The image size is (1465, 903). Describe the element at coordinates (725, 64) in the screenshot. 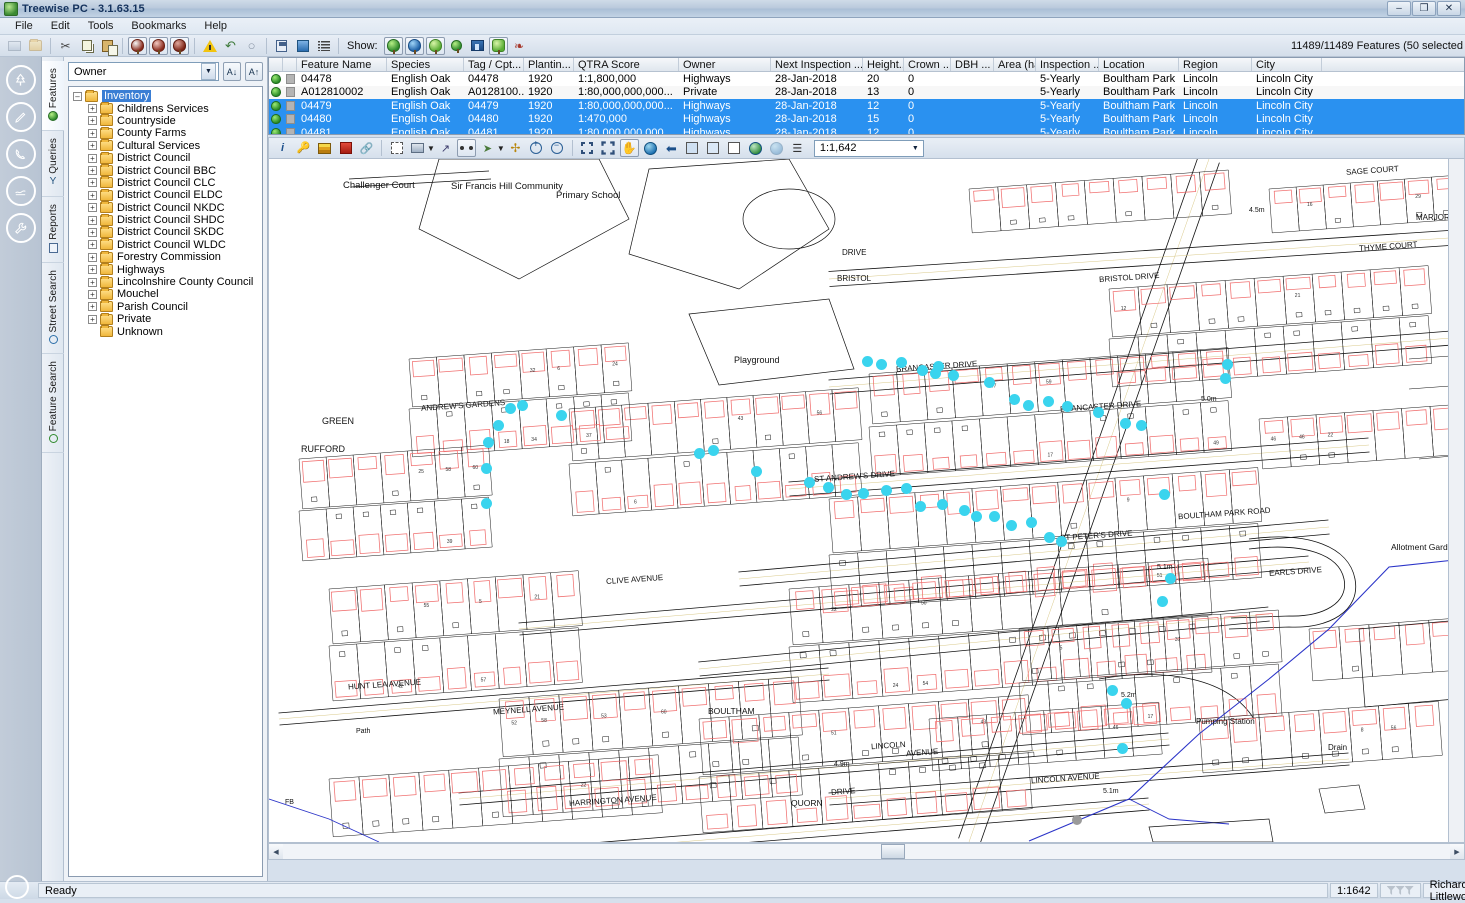

I see `grid-column-header: Owner` at that location.